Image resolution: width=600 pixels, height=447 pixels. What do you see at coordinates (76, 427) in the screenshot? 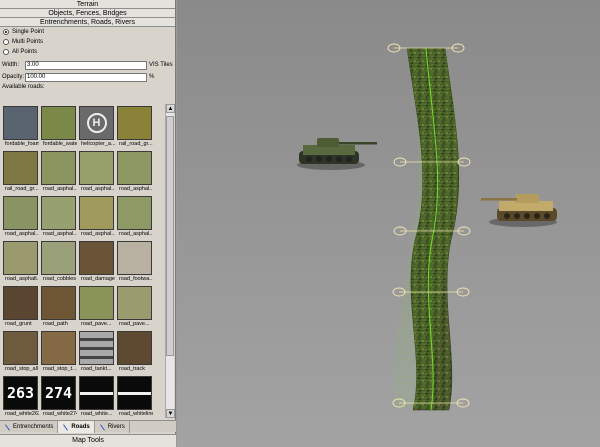
I see `tab-roads: Roads` at bounding box center [76, 427].